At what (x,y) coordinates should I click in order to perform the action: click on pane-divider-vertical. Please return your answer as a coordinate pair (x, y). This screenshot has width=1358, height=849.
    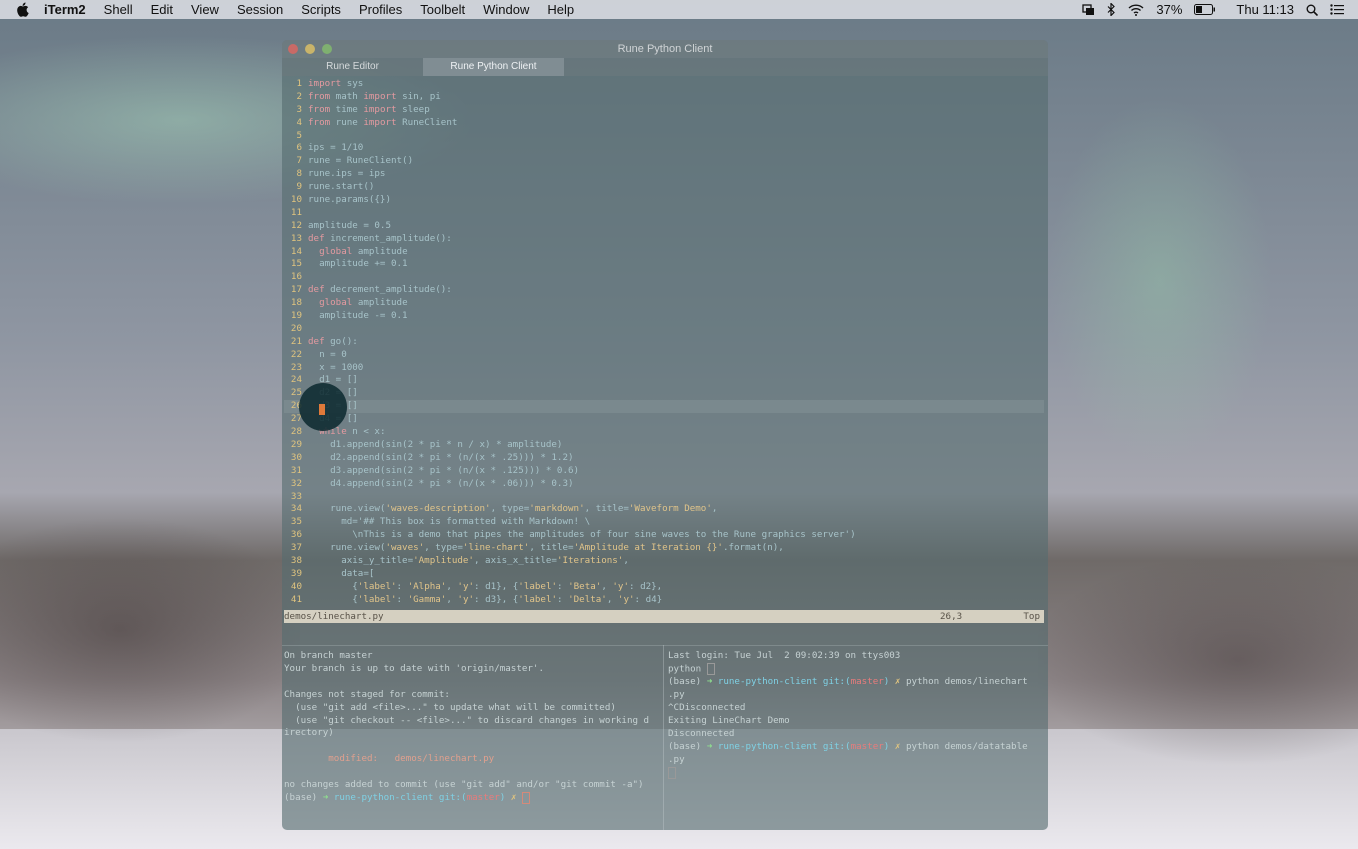
    Looking at the image, I should click on (663, 737).